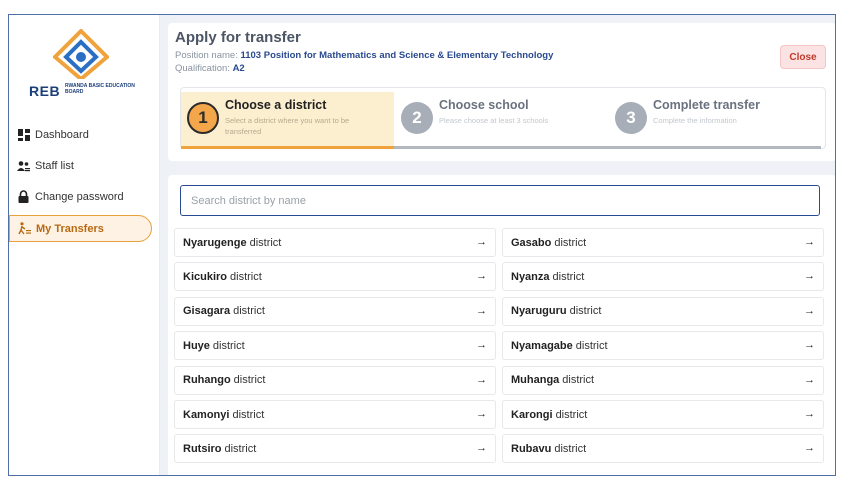  I want to click on district-name: Nyanza, so click(530, 276).